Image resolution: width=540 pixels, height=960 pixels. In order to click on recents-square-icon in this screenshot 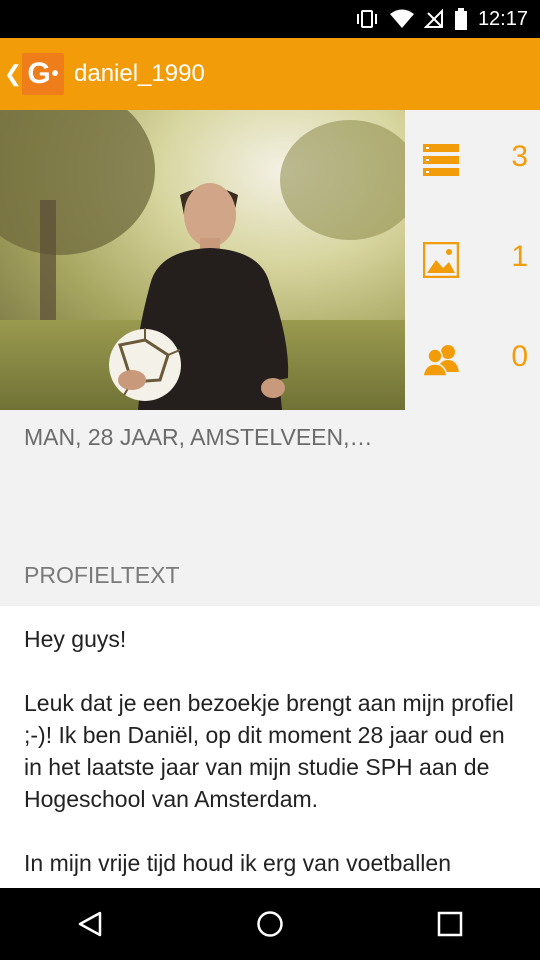, I will do `click(450, 924)`.